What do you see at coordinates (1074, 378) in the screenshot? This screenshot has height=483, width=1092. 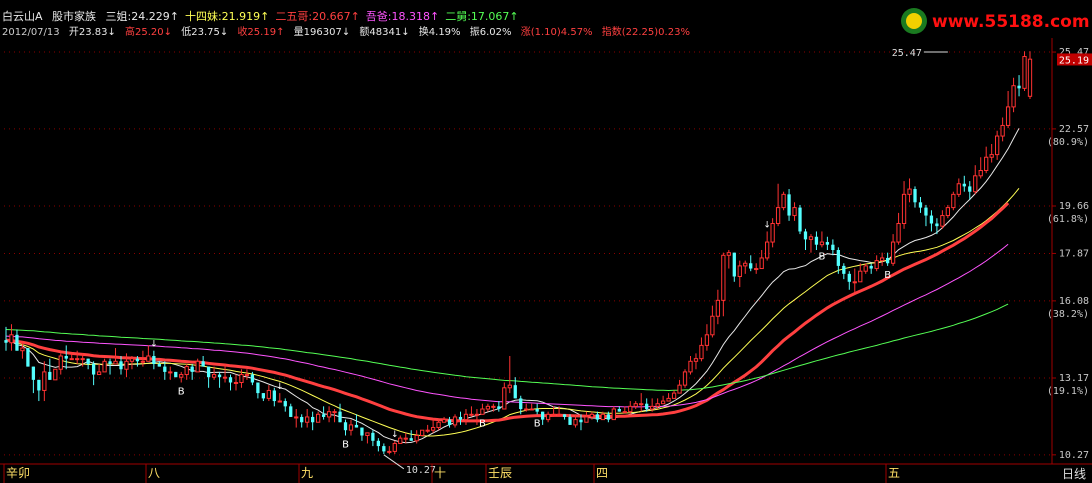 I see `y-tick-label: 13.17` at bounding box center [1074, 378].